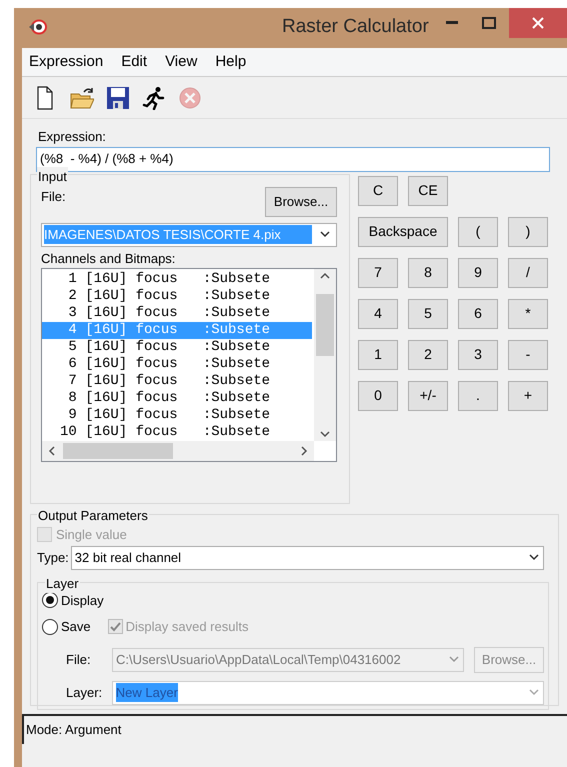  What do you see at coordinates (378, 355) in the screenshot?
I see `keypad-button: 1` at bounding box center [378, 355].